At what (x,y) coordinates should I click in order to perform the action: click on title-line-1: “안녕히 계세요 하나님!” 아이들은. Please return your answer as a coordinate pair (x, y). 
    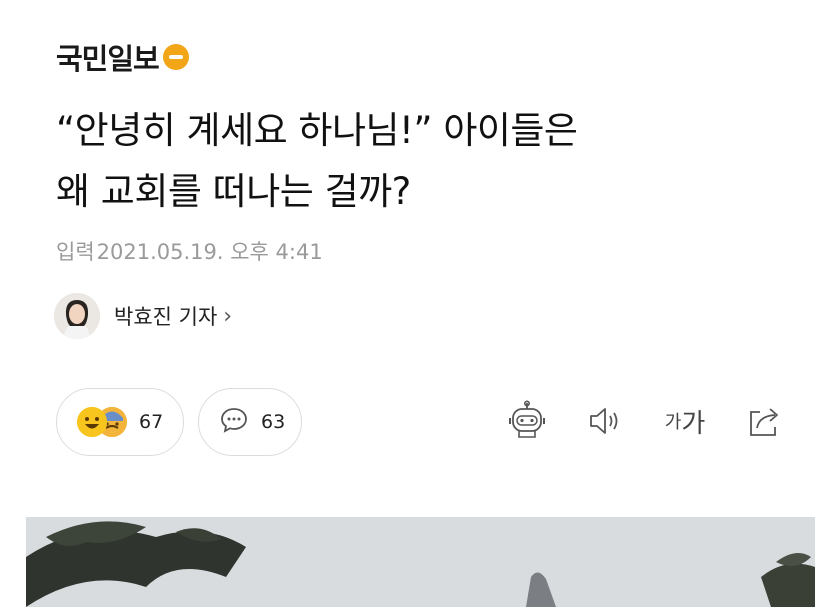
    Looking at the image, I should click on (317, 130).